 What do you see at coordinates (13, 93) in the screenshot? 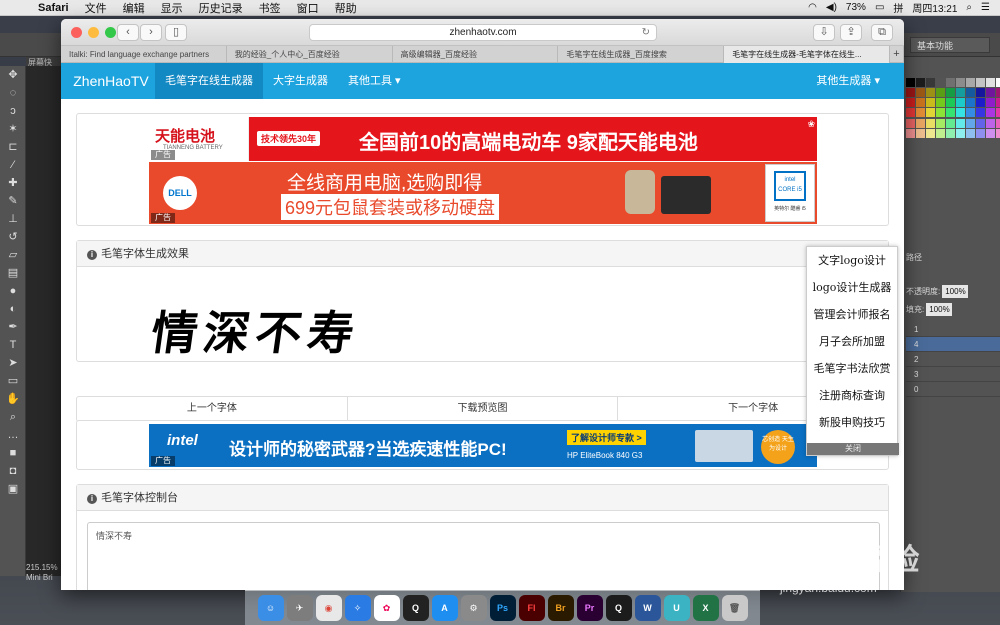
I see `marquee-tool-icon: ◌` at bounding box center [13, 93].